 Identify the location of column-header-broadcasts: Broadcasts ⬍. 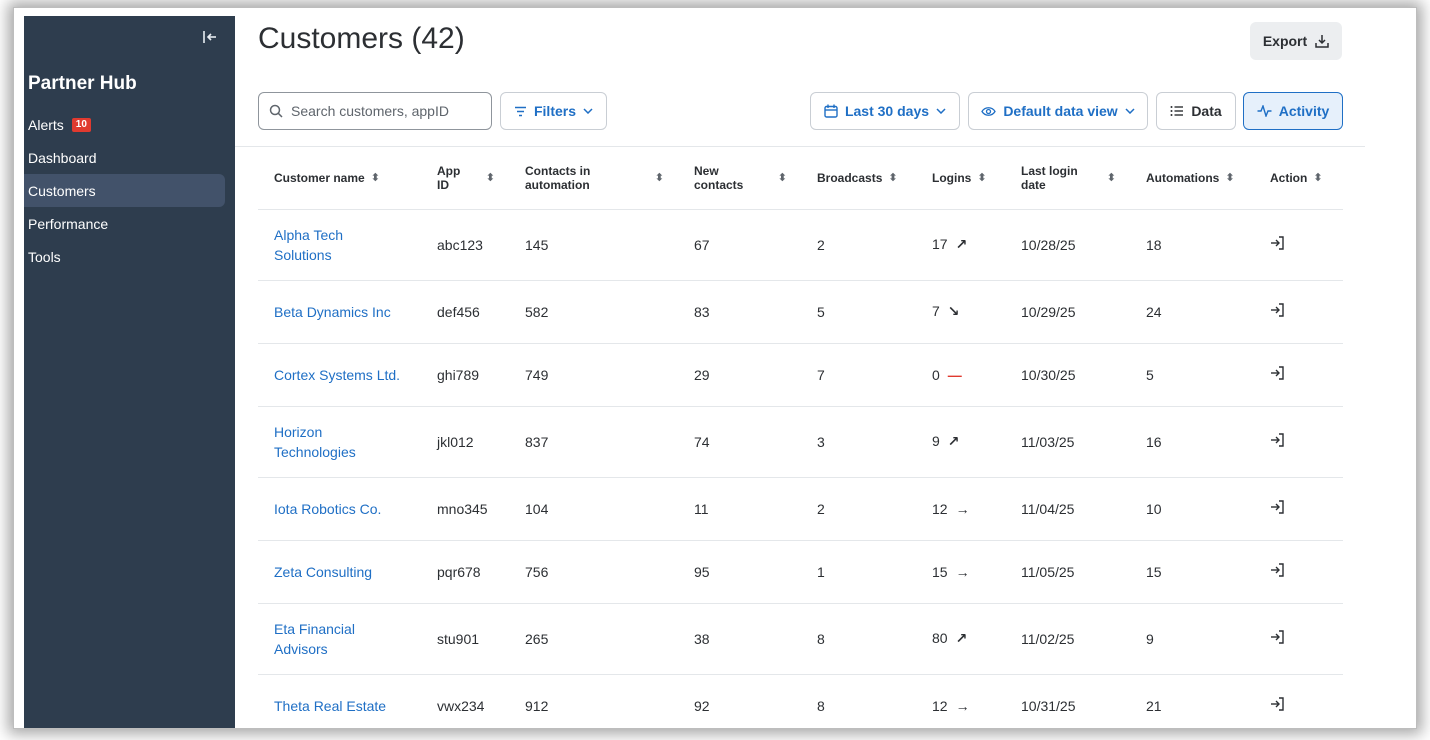
(858, 179).